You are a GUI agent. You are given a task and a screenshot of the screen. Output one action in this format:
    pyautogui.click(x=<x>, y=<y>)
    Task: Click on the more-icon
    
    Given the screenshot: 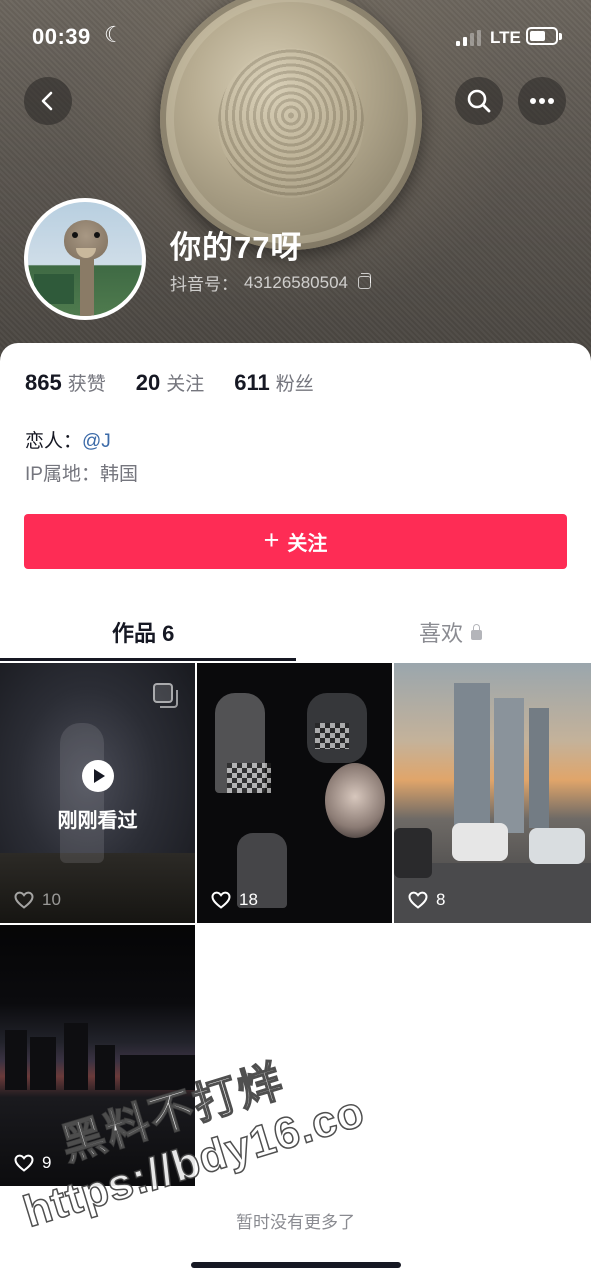 What is the action you would take?
    pyautogui.click(x=542, y=101)
    